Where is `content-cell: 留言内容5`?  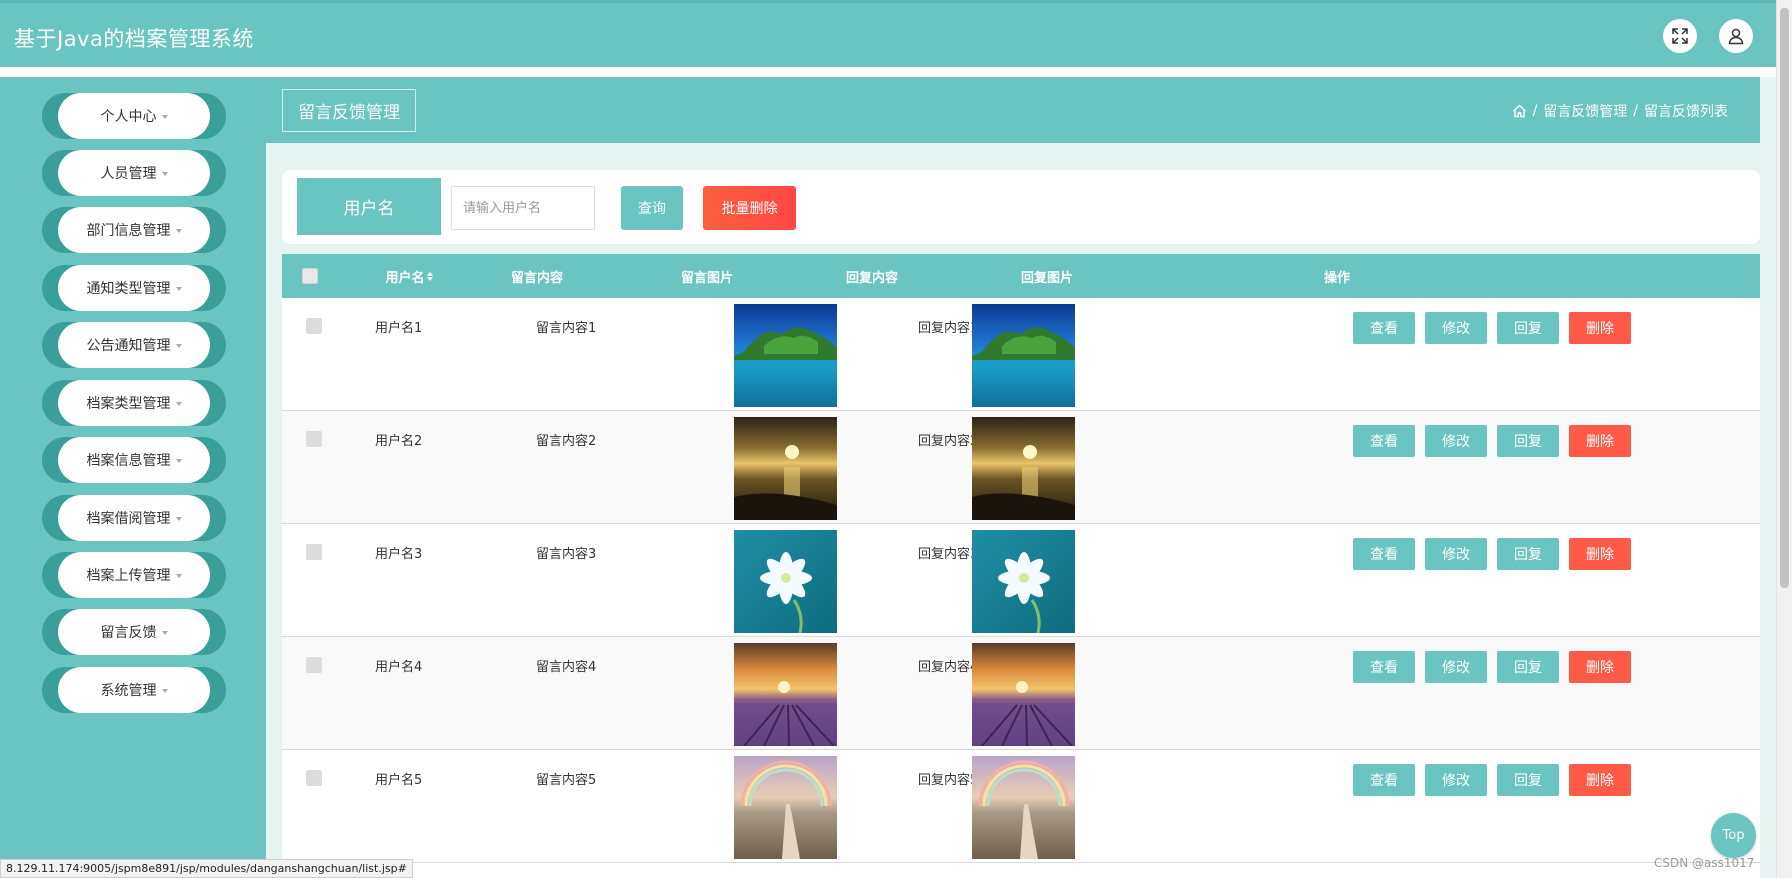 content-cell: 留言内容5 is located at coordinates (566, 780).